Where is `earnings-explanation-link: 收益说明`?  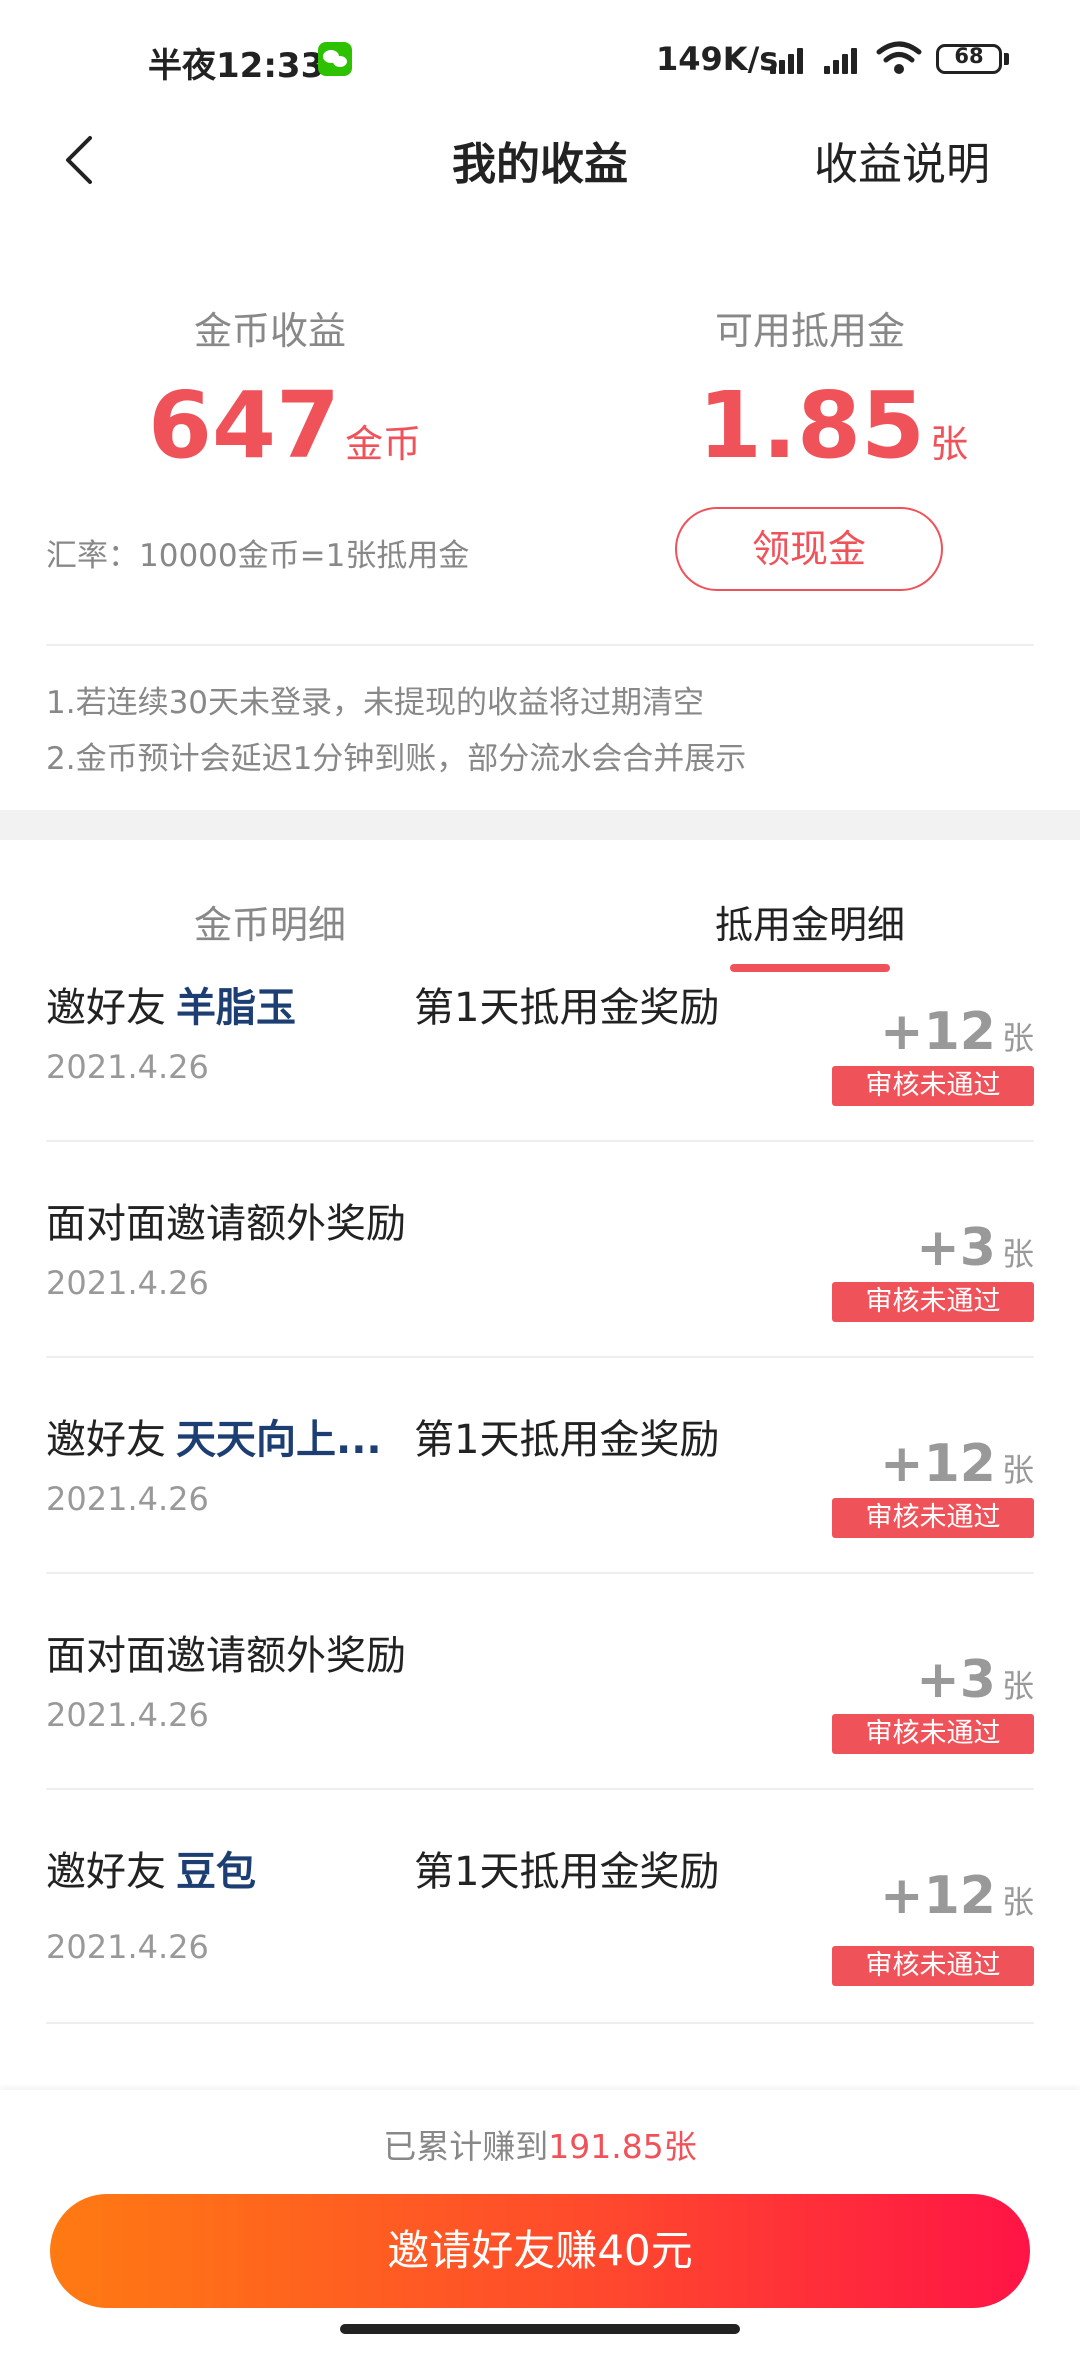
earnings-explanation-link: 收益说明 is located at coordinates (902, 160).